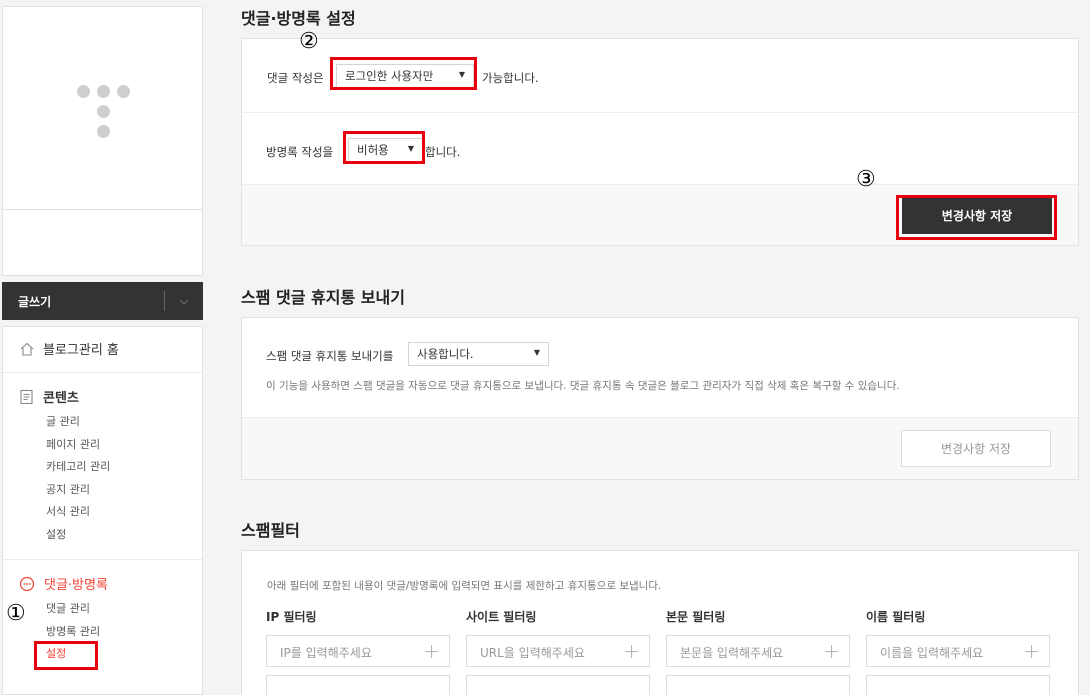 This screenshot has height=695, width=1090. What do you see at coordinates (184, 301) in the screenshot?
I see `chevron-down-icon: ⌵` at bounding box center [184, 301].